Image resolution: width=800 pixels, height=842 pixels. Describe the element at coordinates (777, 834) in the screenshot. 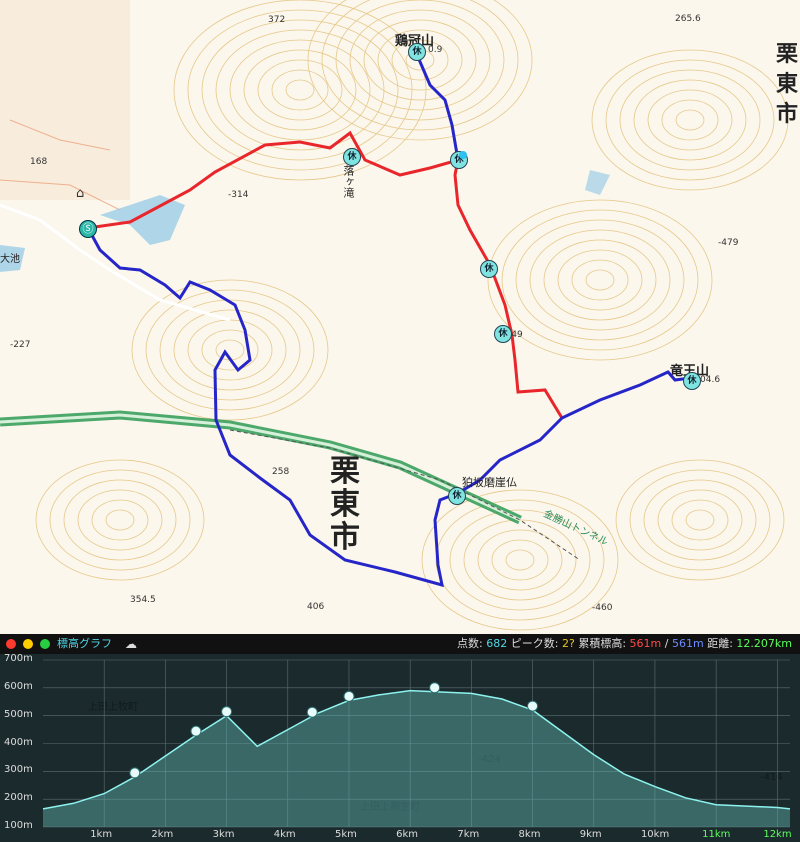

I see `x-tick-label: 12km` at that location.